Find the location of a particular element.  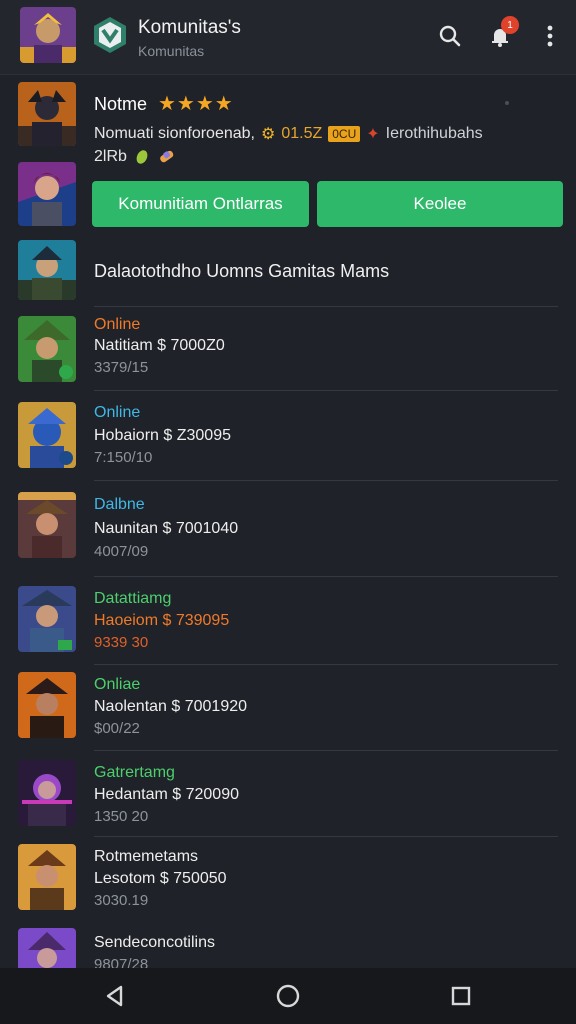

recents-button is located at coordinates (461, 996).